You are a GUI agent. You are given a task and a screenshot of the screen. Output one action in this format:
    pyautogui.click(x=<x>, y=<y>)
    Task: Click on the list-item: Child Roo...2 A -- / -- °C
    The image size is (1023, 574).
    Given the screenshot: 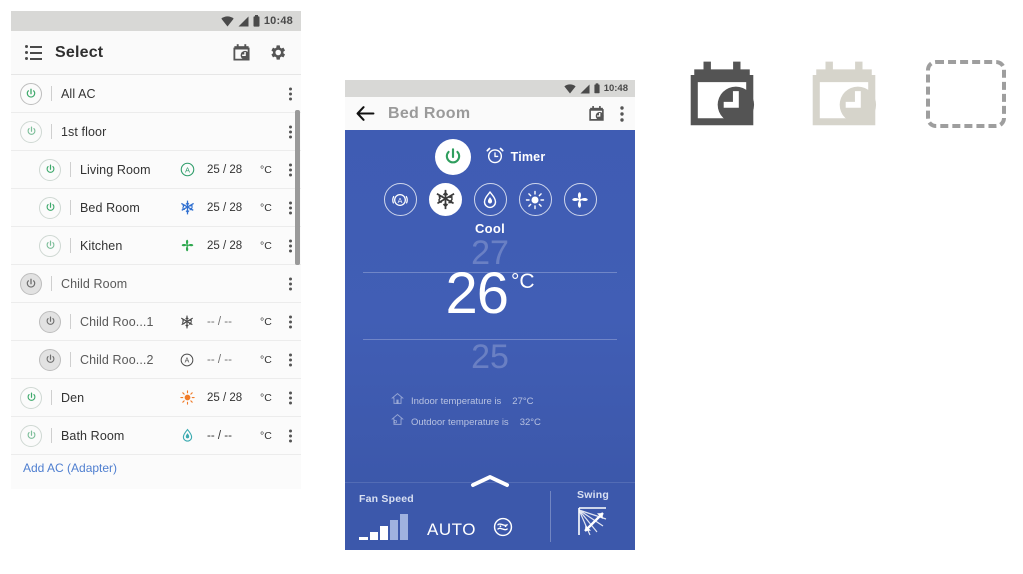 What is the action you would take?
    pyautogui.click(x=156, y=360)
    